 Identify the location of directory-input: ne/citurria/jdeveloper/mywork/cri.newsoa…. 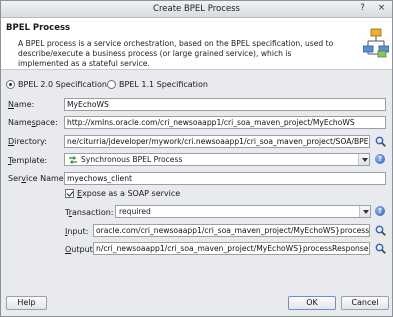
(217, 141).